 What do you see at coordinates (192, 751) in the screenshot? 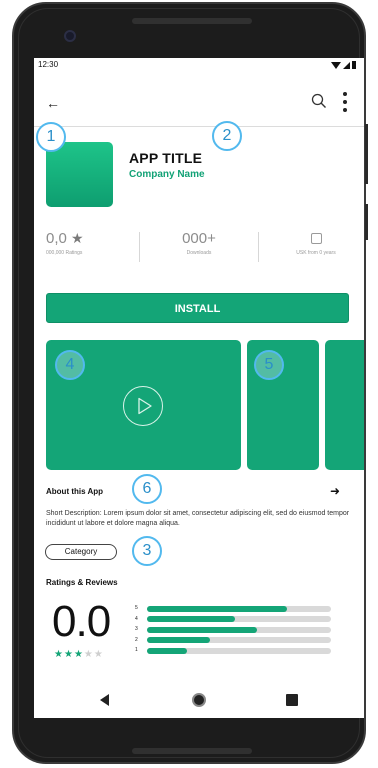
I see `bottom-speaker` at bounding box center [192, 751].